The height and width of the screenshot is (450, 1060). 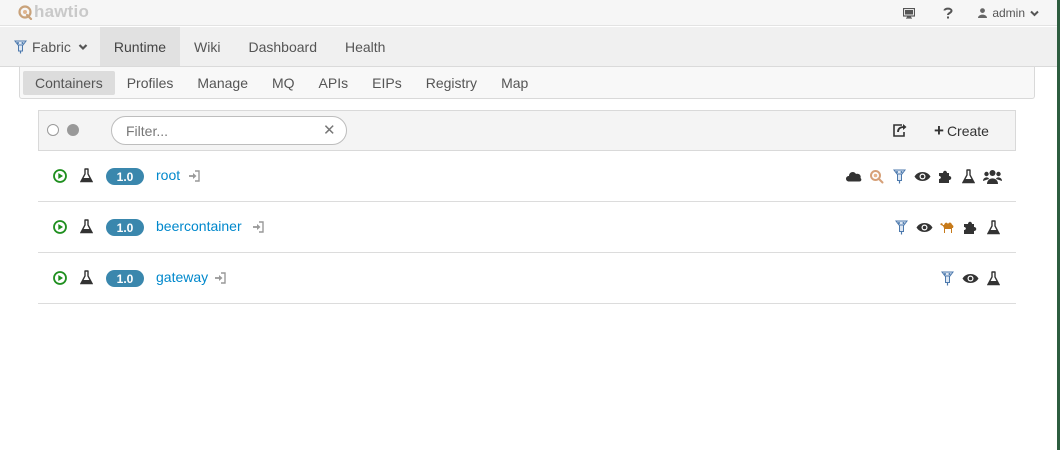 I want to click on nav-fabric-label: Fabric, so click(x=51, y=46).